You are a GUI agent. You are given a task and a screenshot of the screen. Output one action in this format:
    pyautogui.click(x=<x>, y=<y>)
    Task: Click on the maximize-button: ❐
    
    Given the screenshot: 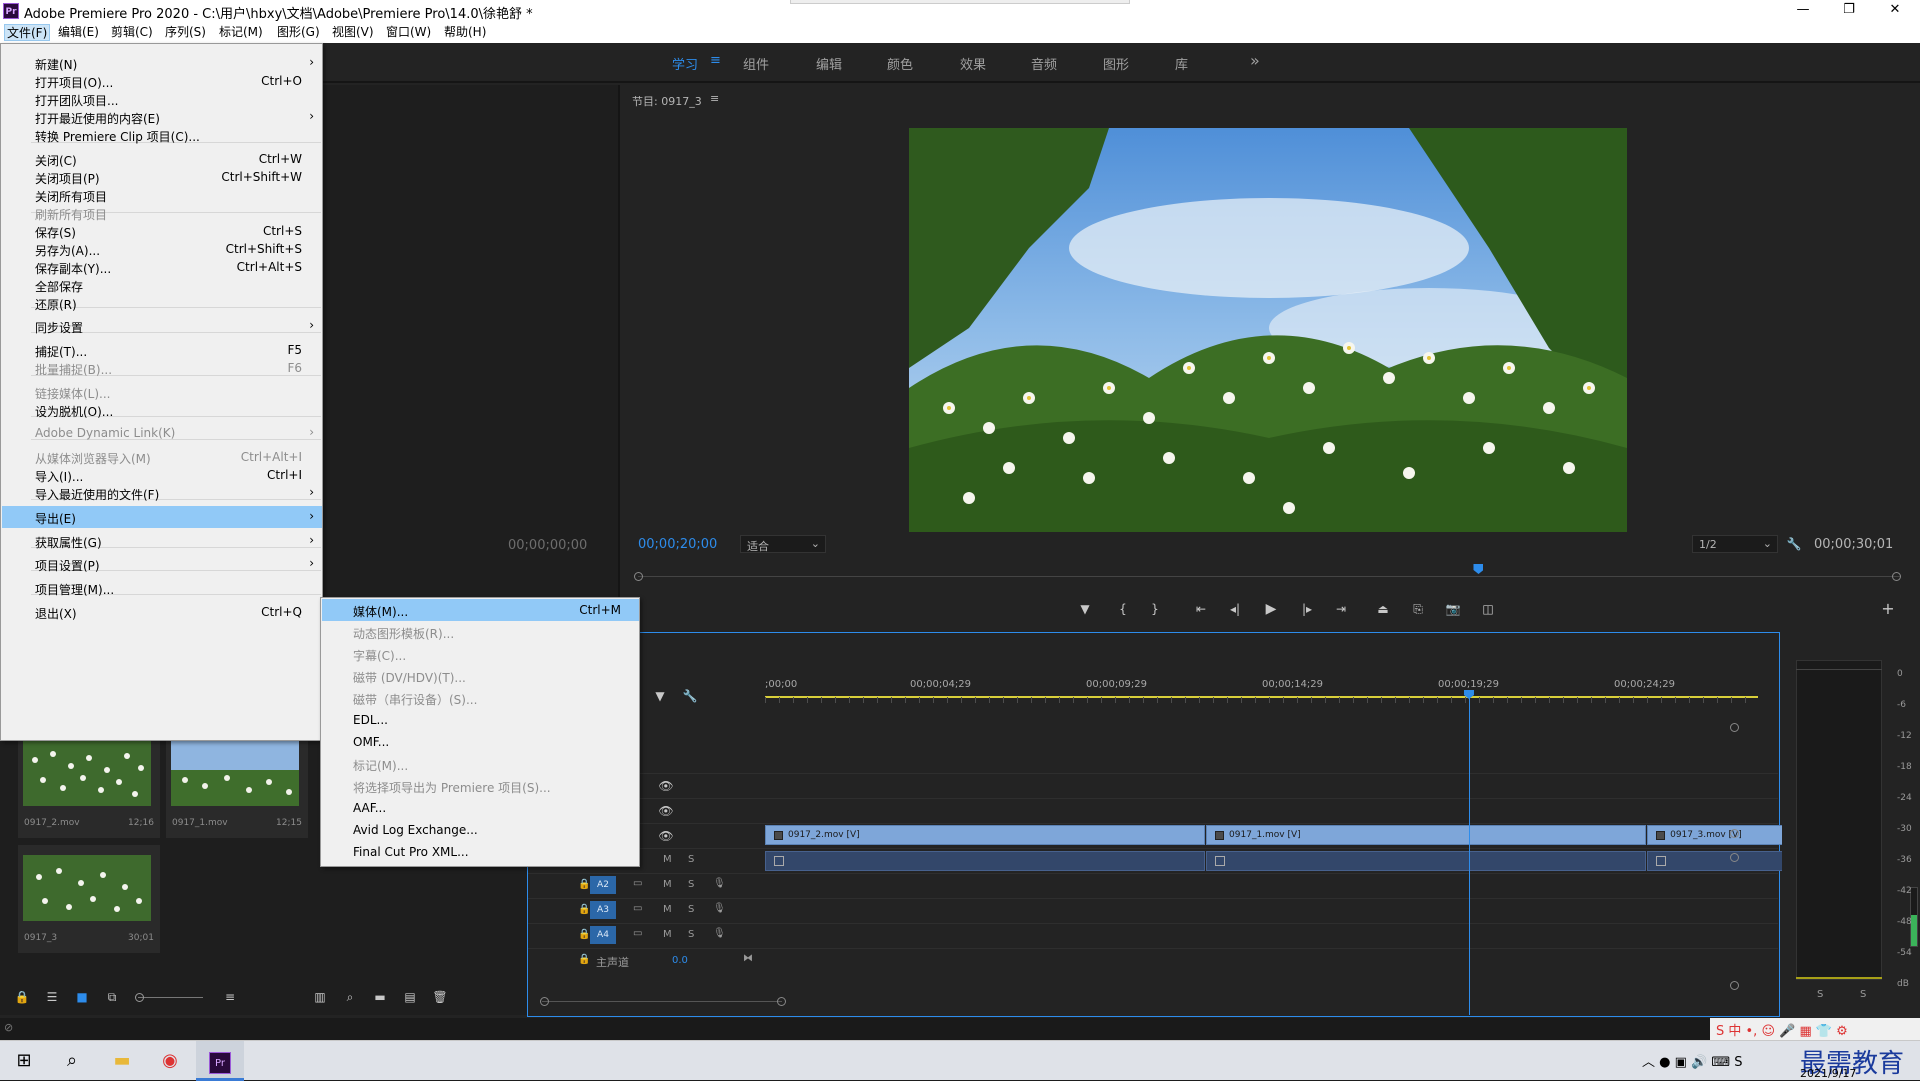 What is the action you would take?
    pyautogui.click(x=1849, y=11)
    